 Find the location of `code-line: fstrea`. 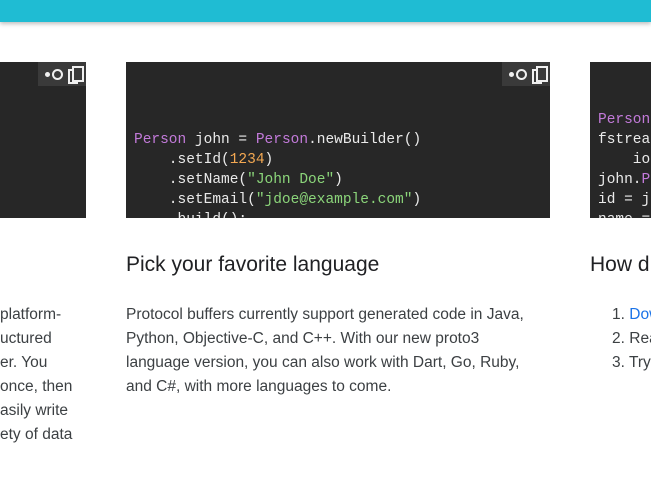

code-line: fstrea is located at coordinates (624, 140).